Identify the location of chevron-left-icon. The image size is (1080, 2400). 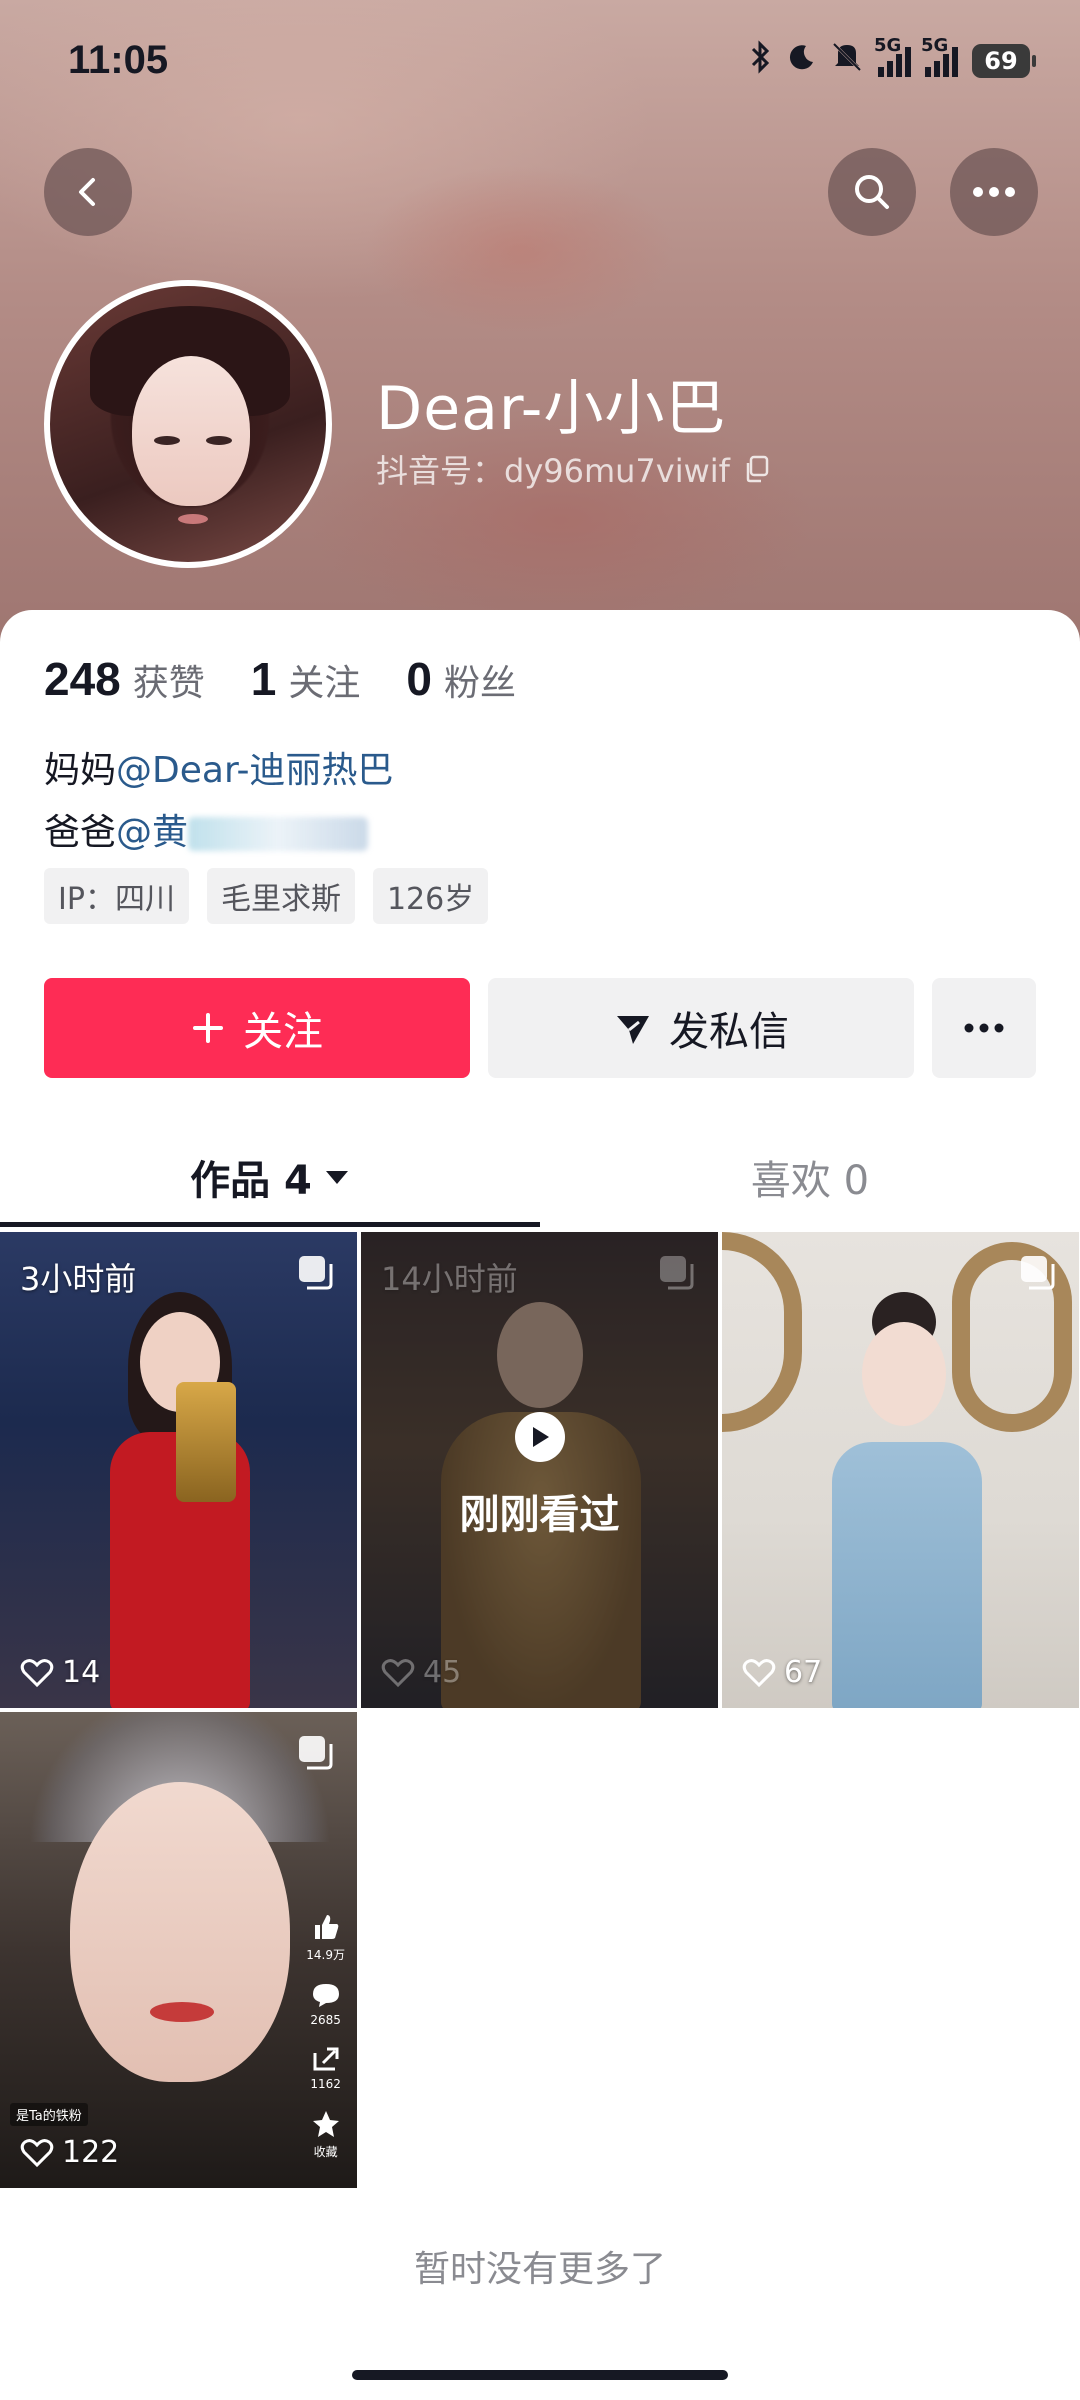
(87, 192).